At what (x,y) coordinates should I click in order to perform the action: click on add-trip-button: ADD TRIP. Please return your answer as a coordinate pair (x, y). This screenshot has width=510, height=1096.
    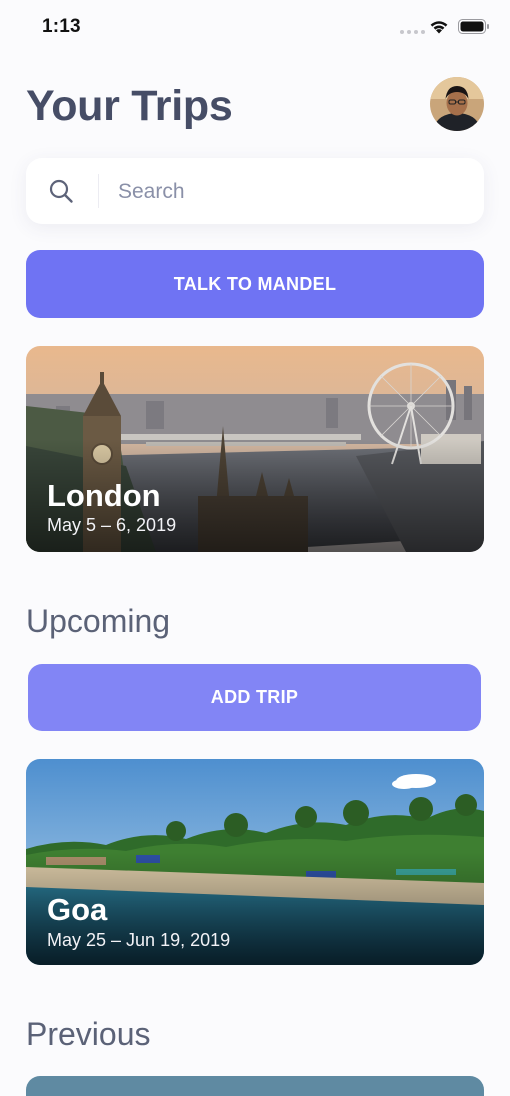
    Looking at the image, I should click on (254, 697).